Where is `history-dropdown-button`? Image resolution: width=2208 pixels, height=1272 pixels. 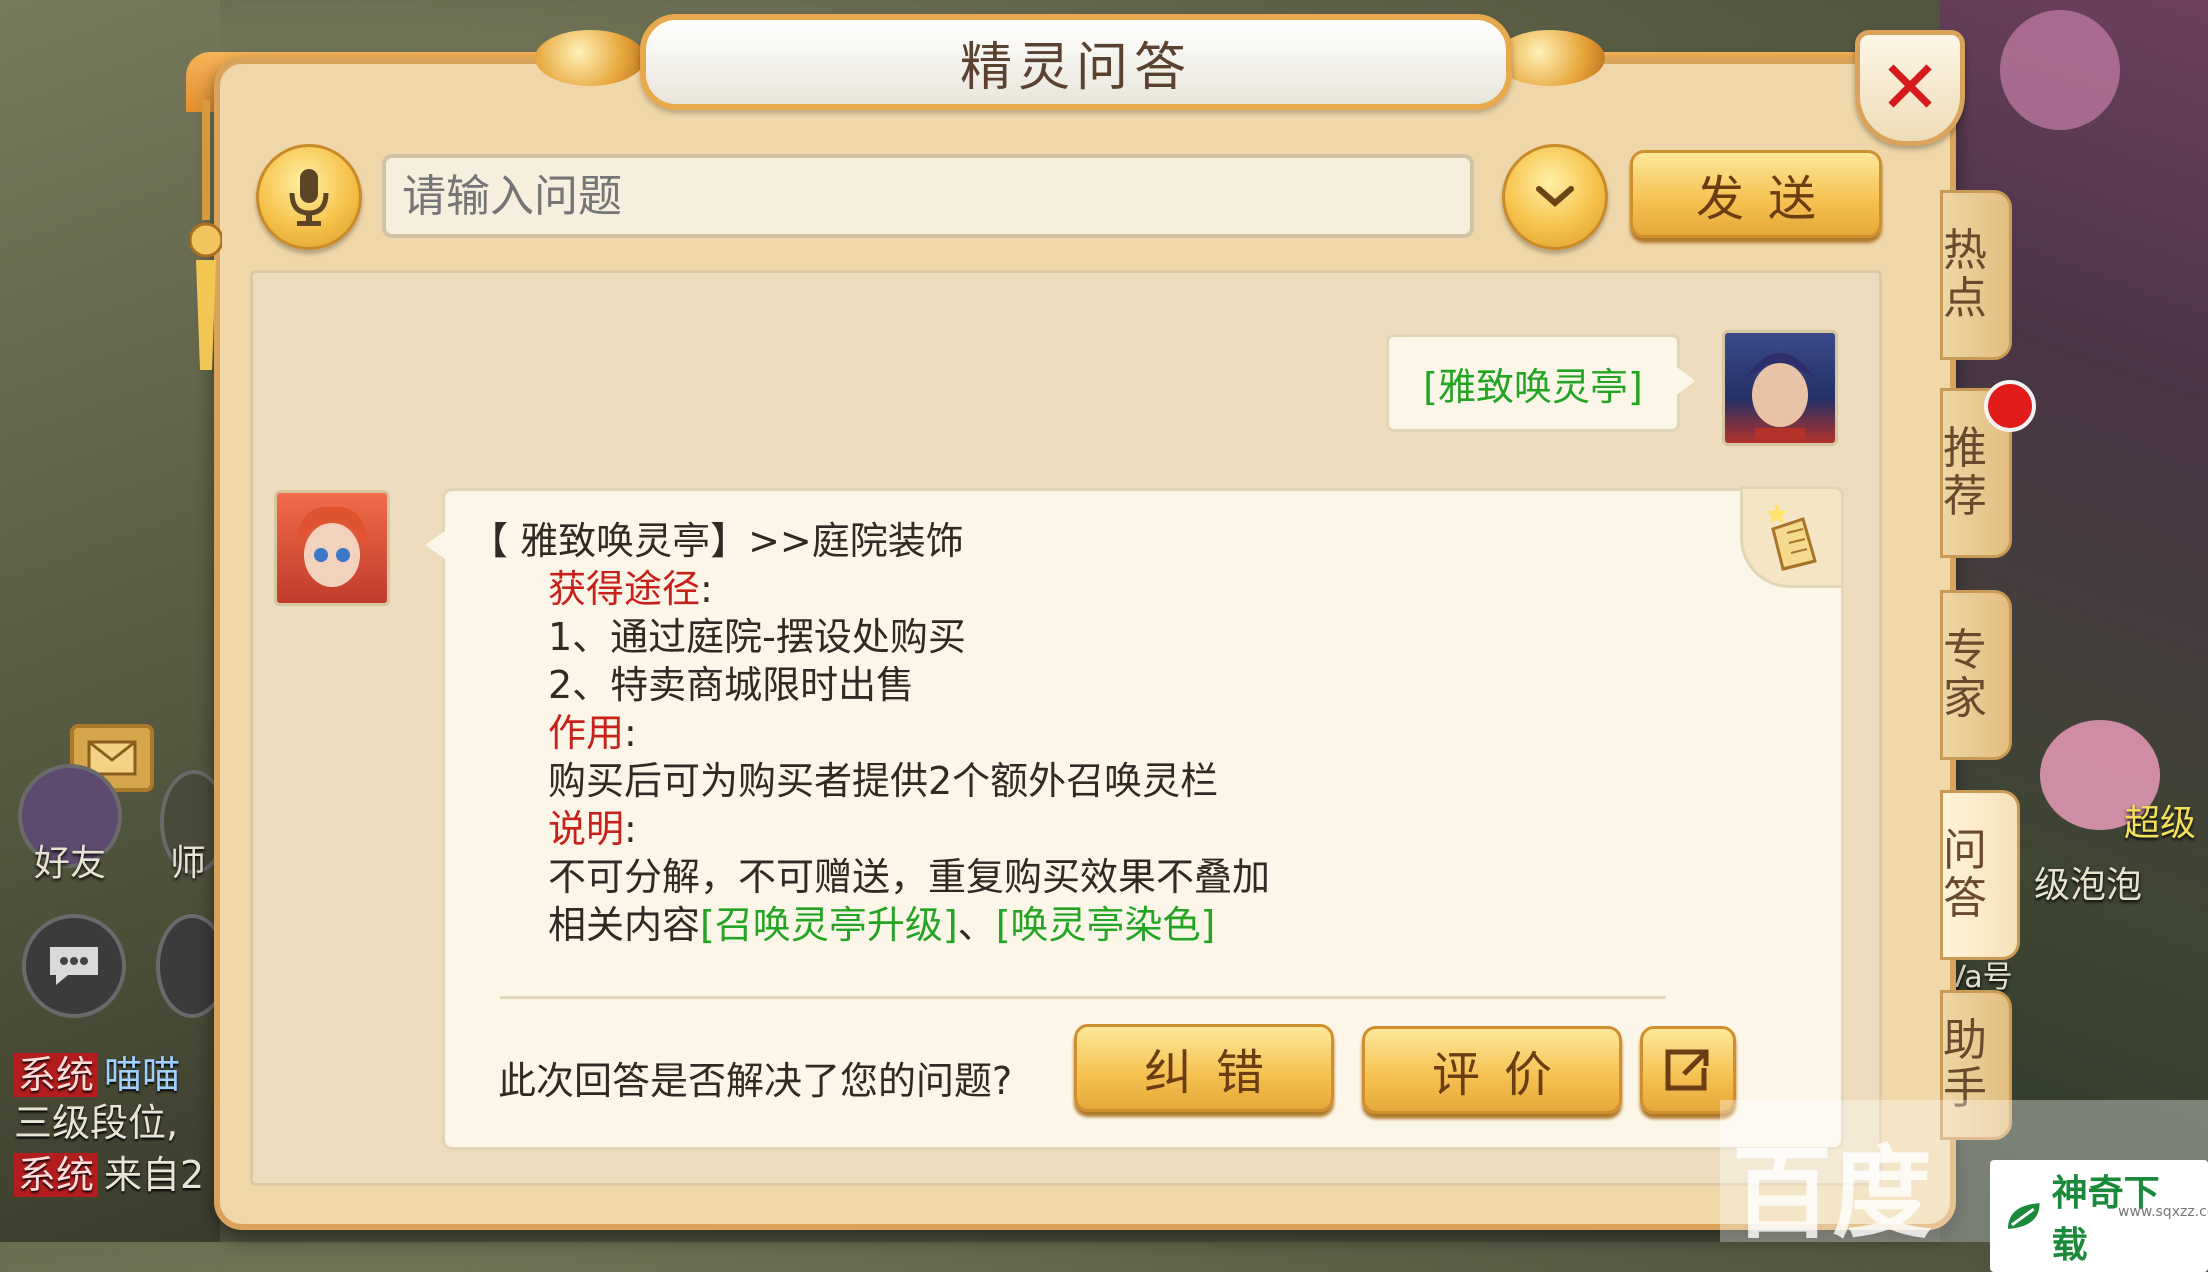 history-dropdown-button is located at coordinates (1555, 197).